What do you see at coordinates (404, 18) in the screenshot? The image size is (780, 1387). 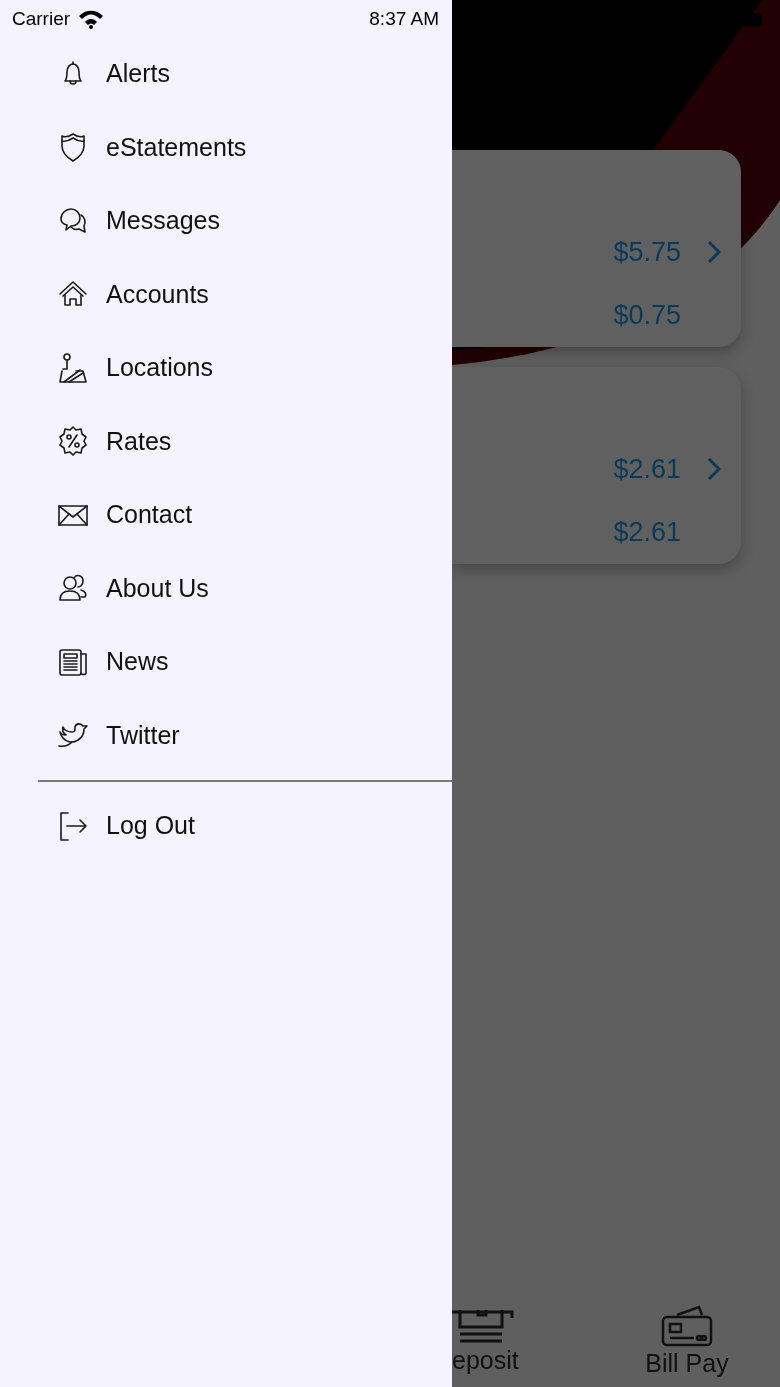 I see `clock-time: 8:37 AM` at bounding box center [404, 18].